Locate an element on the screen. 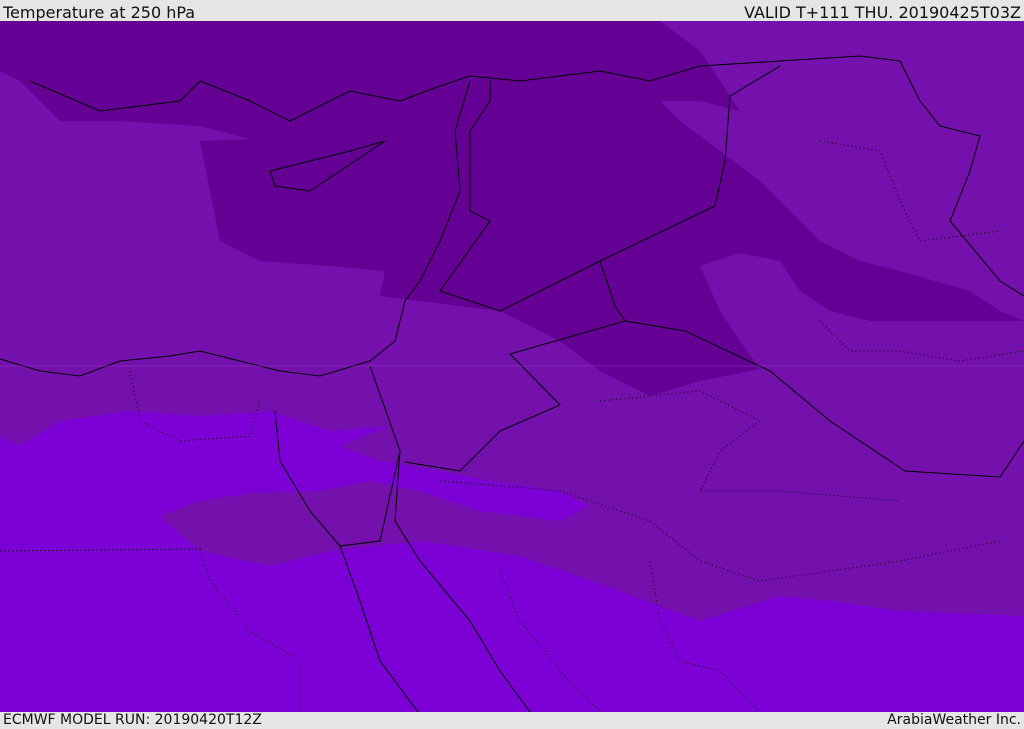 Image resolution: width=1024 pixels, height=729 pixels. model-run: ECMWF MODEL RUN: 20190420T12Z is located at coordinates (132, 720).